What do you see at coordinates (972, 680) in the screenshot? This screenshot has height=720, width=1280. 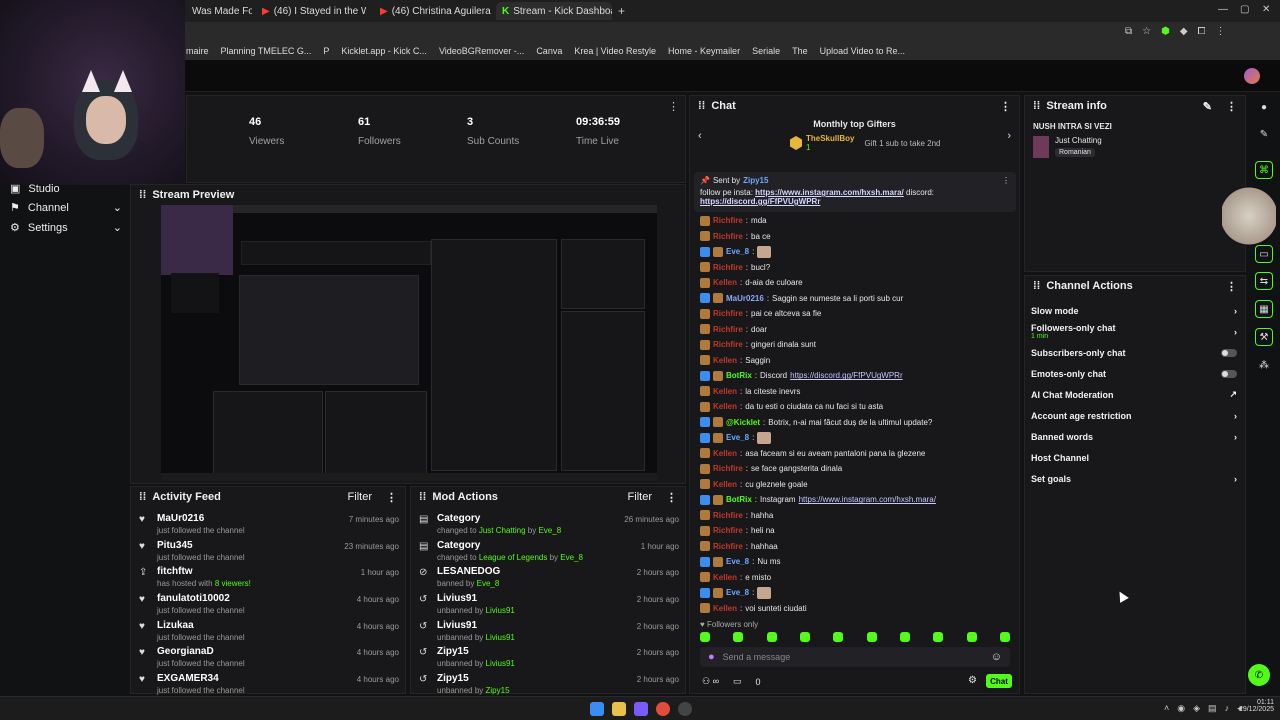 I see `chat-settings-icon: ⚙` at bounding box center [972, 680].